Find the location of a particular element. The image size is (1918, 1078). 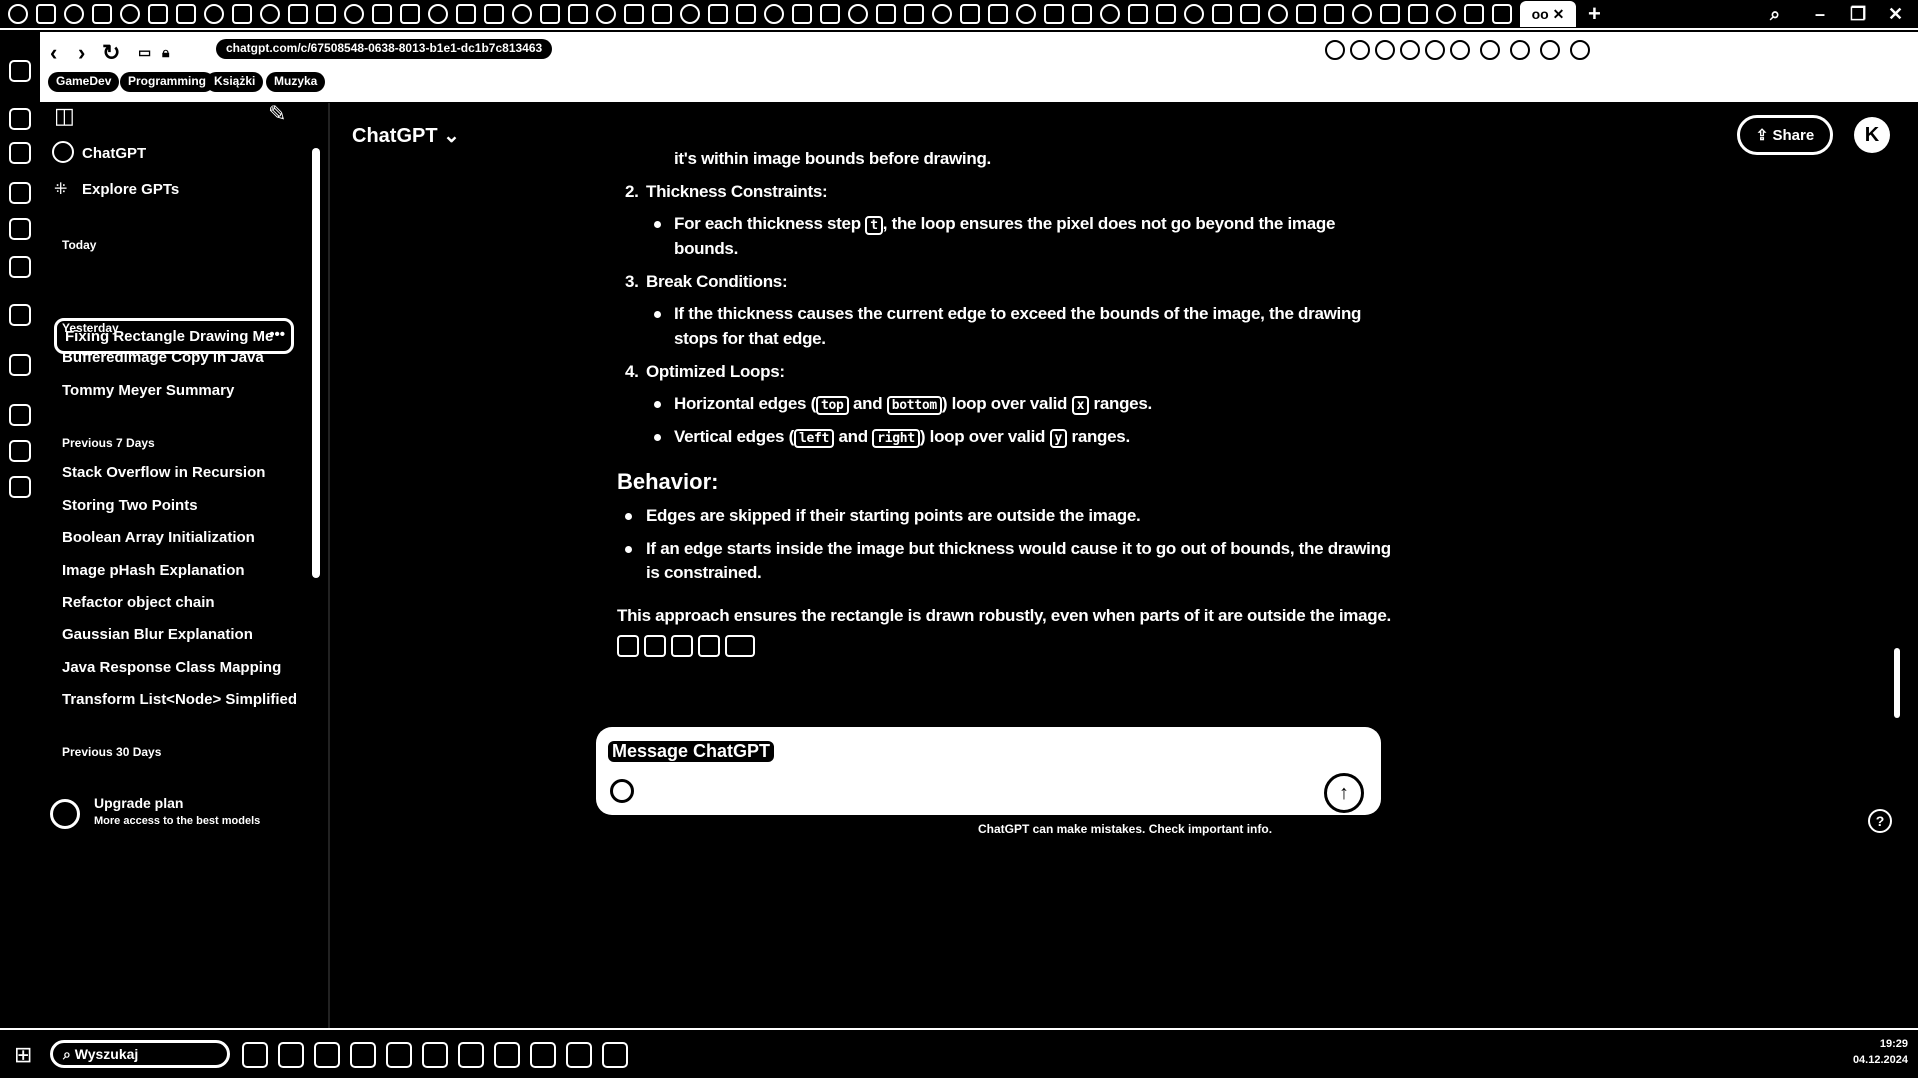

bookmark-gamedev: GameDev is located at coordinates (84, 82).